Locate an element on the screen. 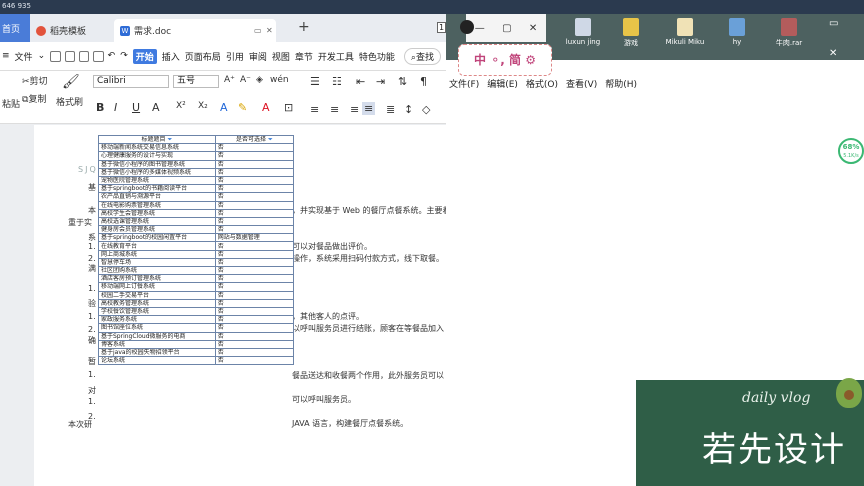  close-icon: ✕ is located at coordinates (533, 28).